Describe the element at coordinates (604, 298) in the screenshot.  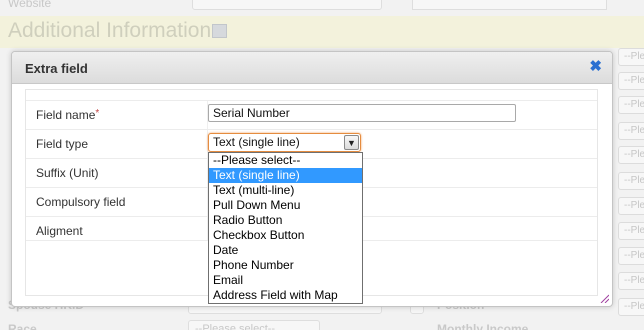
I see `resize-grip-icon` at that location.